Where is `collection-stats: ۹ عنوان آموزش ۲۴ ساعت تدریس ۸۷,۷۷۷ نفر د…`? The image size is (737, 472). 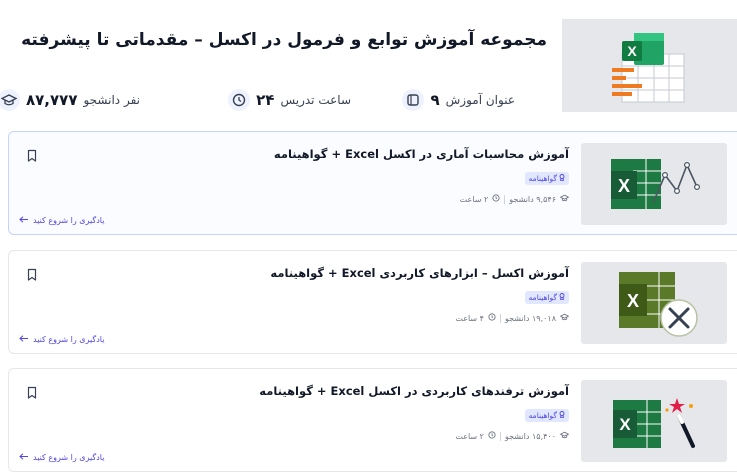 collection-stats: ۹ عنوان آموزش ۲۴ ساعت تدریس ۸۷,۷۷۷ نفر د… is located at coordinates (280, 100).